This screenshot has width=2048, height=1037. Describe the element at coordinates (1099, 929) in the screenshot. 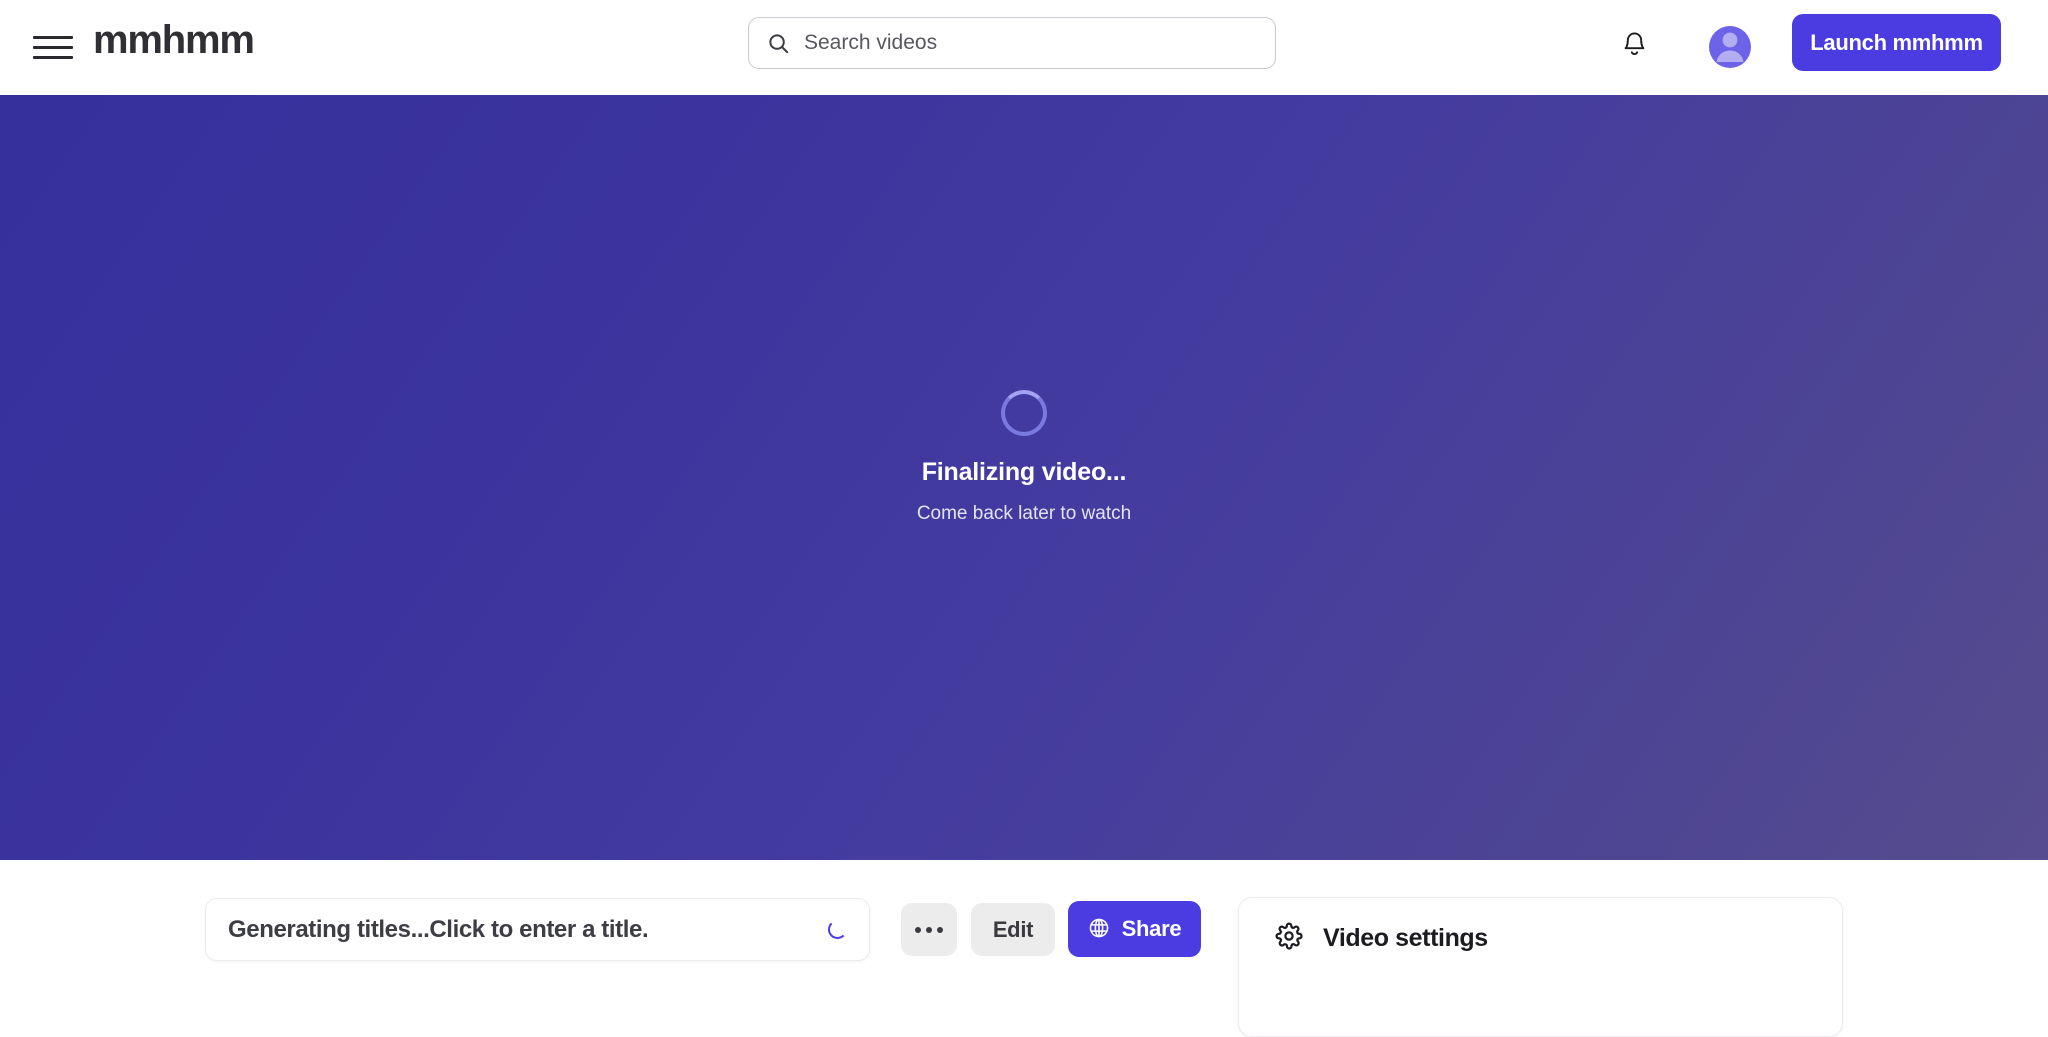

I see `globe-icon` at that location.